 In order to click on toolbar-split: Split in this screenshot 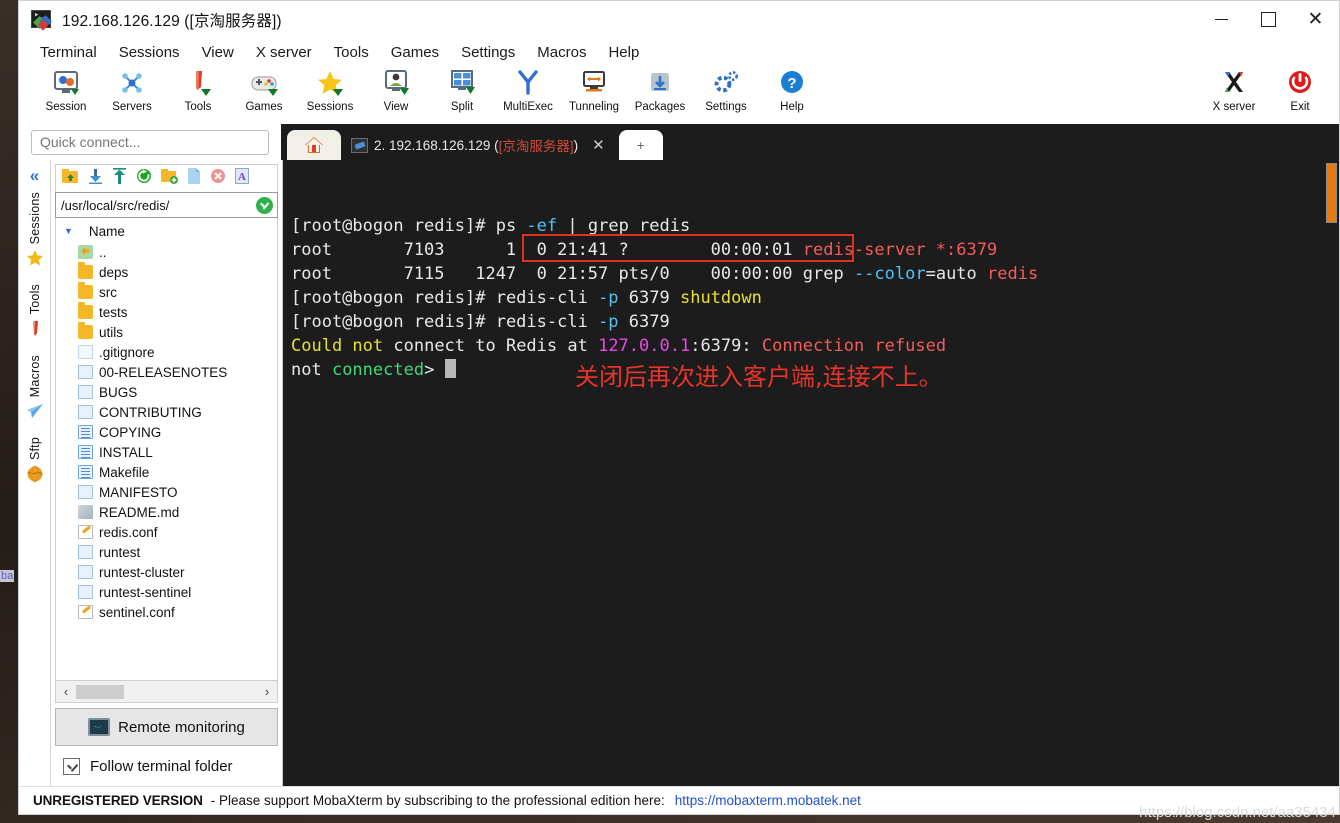, I will do `click(462, 89)`.